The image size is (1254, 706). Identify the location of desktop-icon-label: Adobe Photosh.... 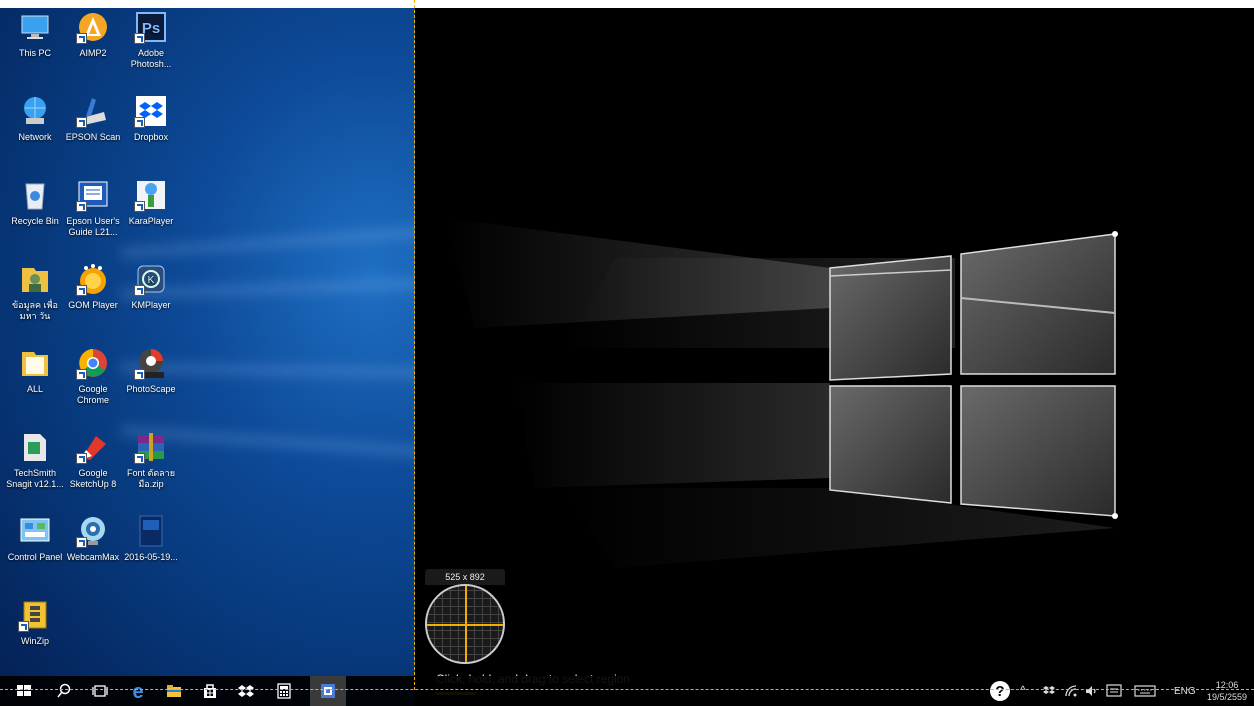
(151, 58).